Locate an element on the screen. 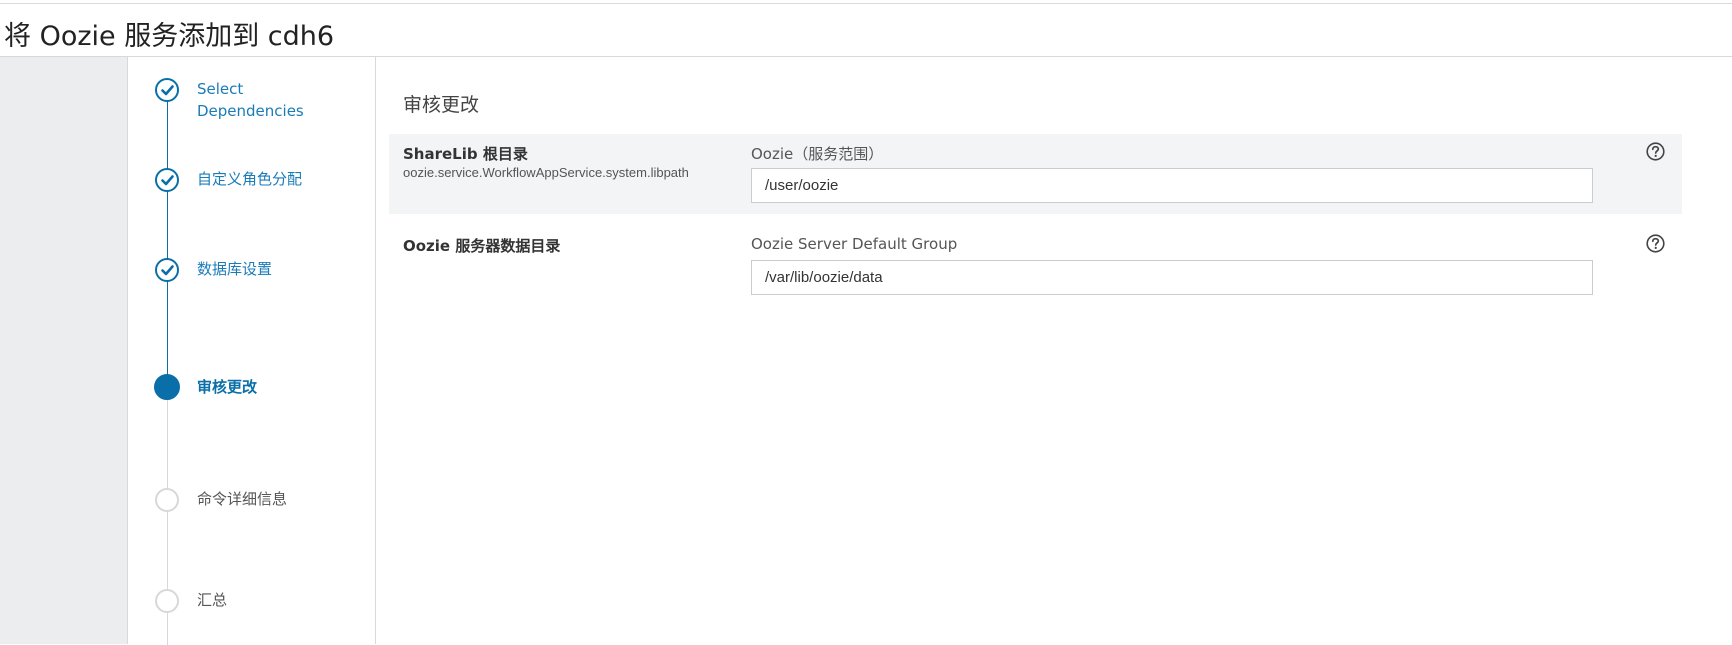  section-title: 审核更改 is located at coordinates (441, 105).